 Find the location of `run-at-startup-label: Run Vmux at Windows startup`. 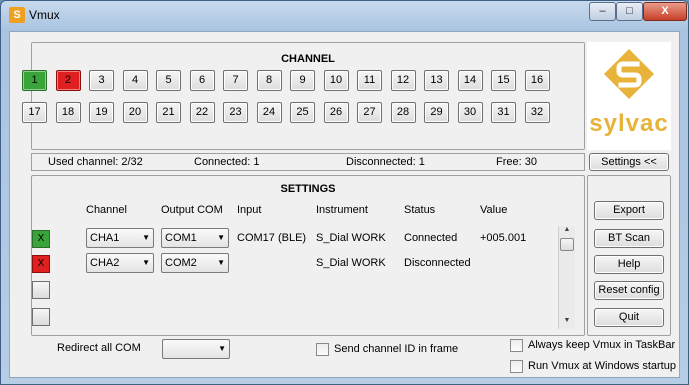

run-at-startup-label: Run Vmux at Windows startup is located at coordinates (602, 366).